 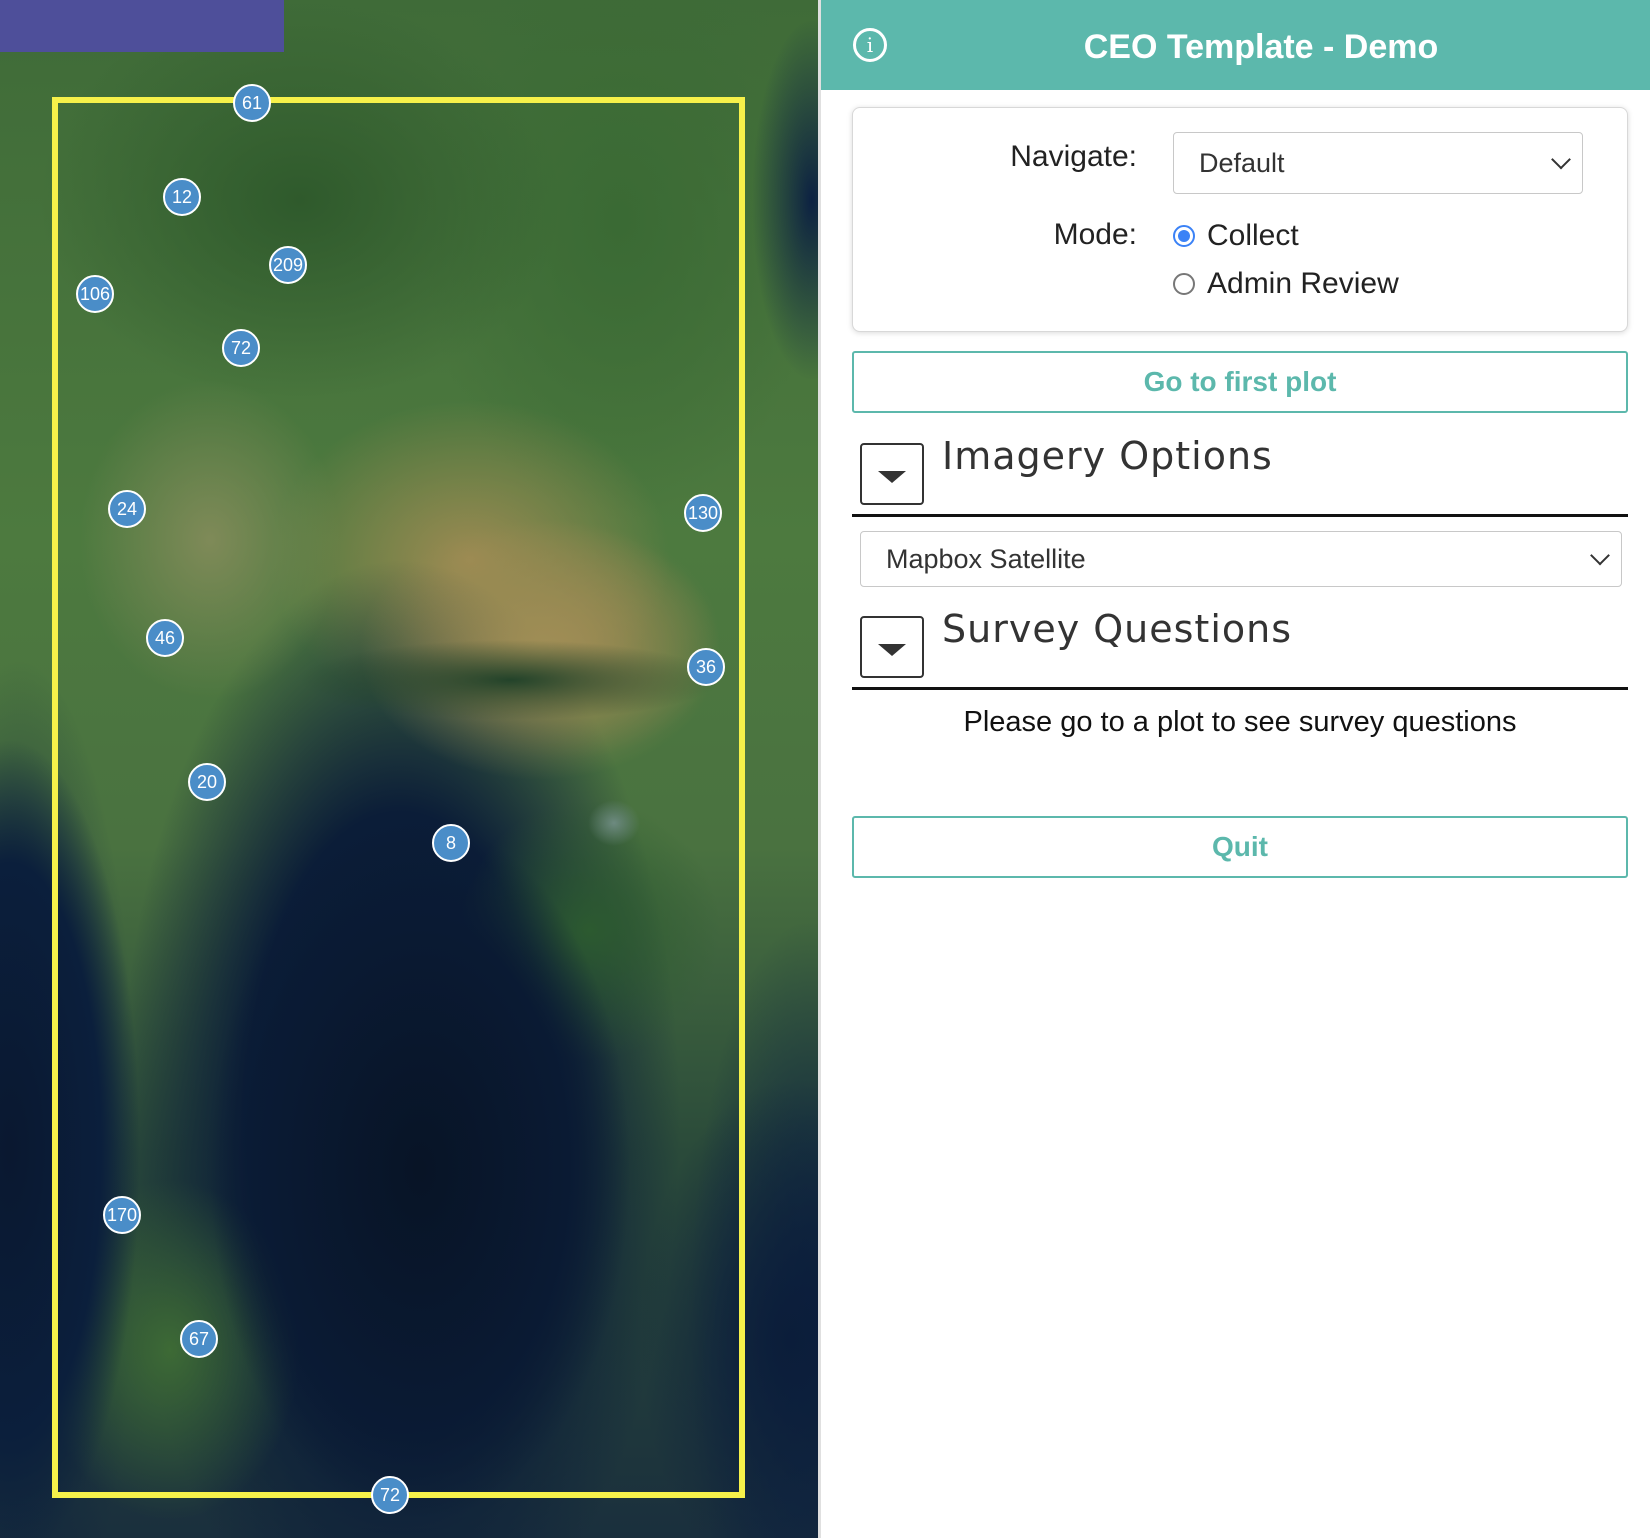 What do you see at coordinates (1241, 559) in the screenshot?
I see `imagery-select: Mapbox Satellite` at bounding box center [1241, 559].